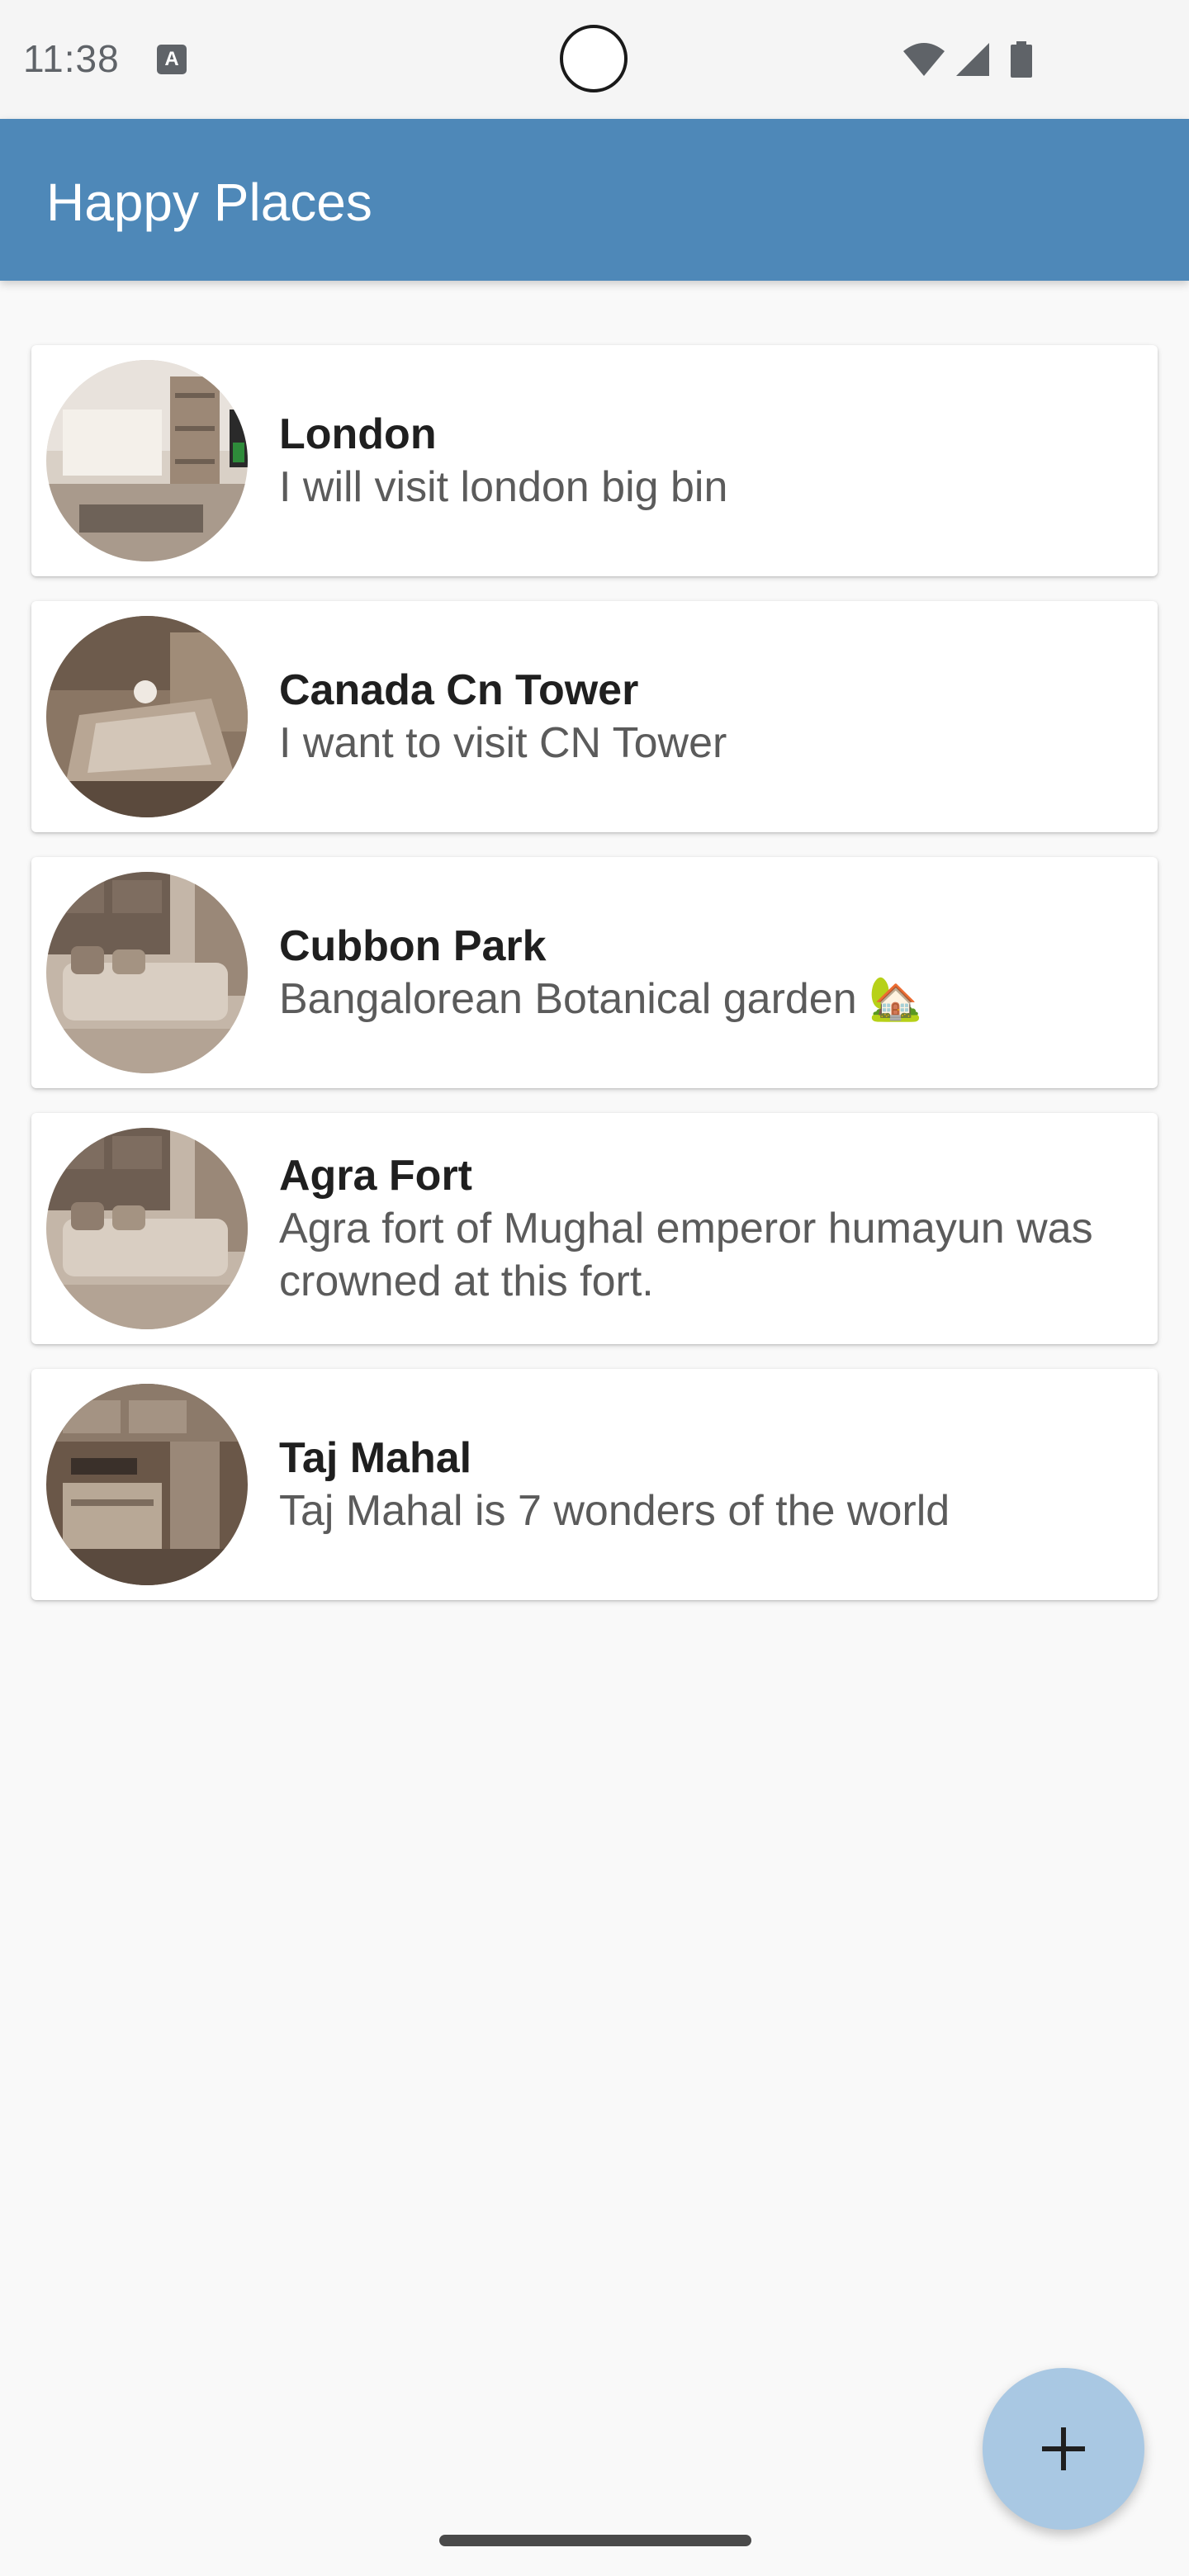 Image resolution: width=1189 pixels, height=2576 pixels. I want to click on signal-icon, so click(972, 59).